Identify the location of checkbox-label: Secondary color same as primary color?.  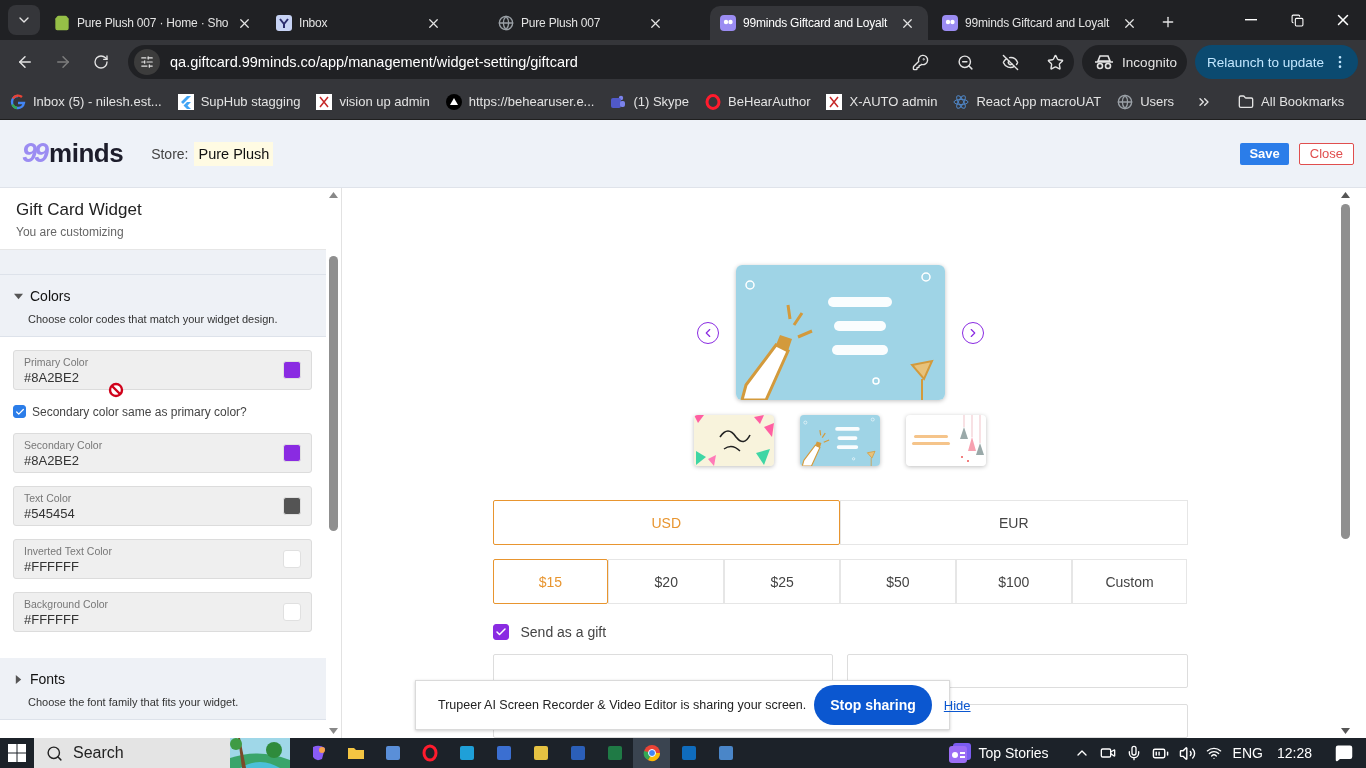
(139, 411).